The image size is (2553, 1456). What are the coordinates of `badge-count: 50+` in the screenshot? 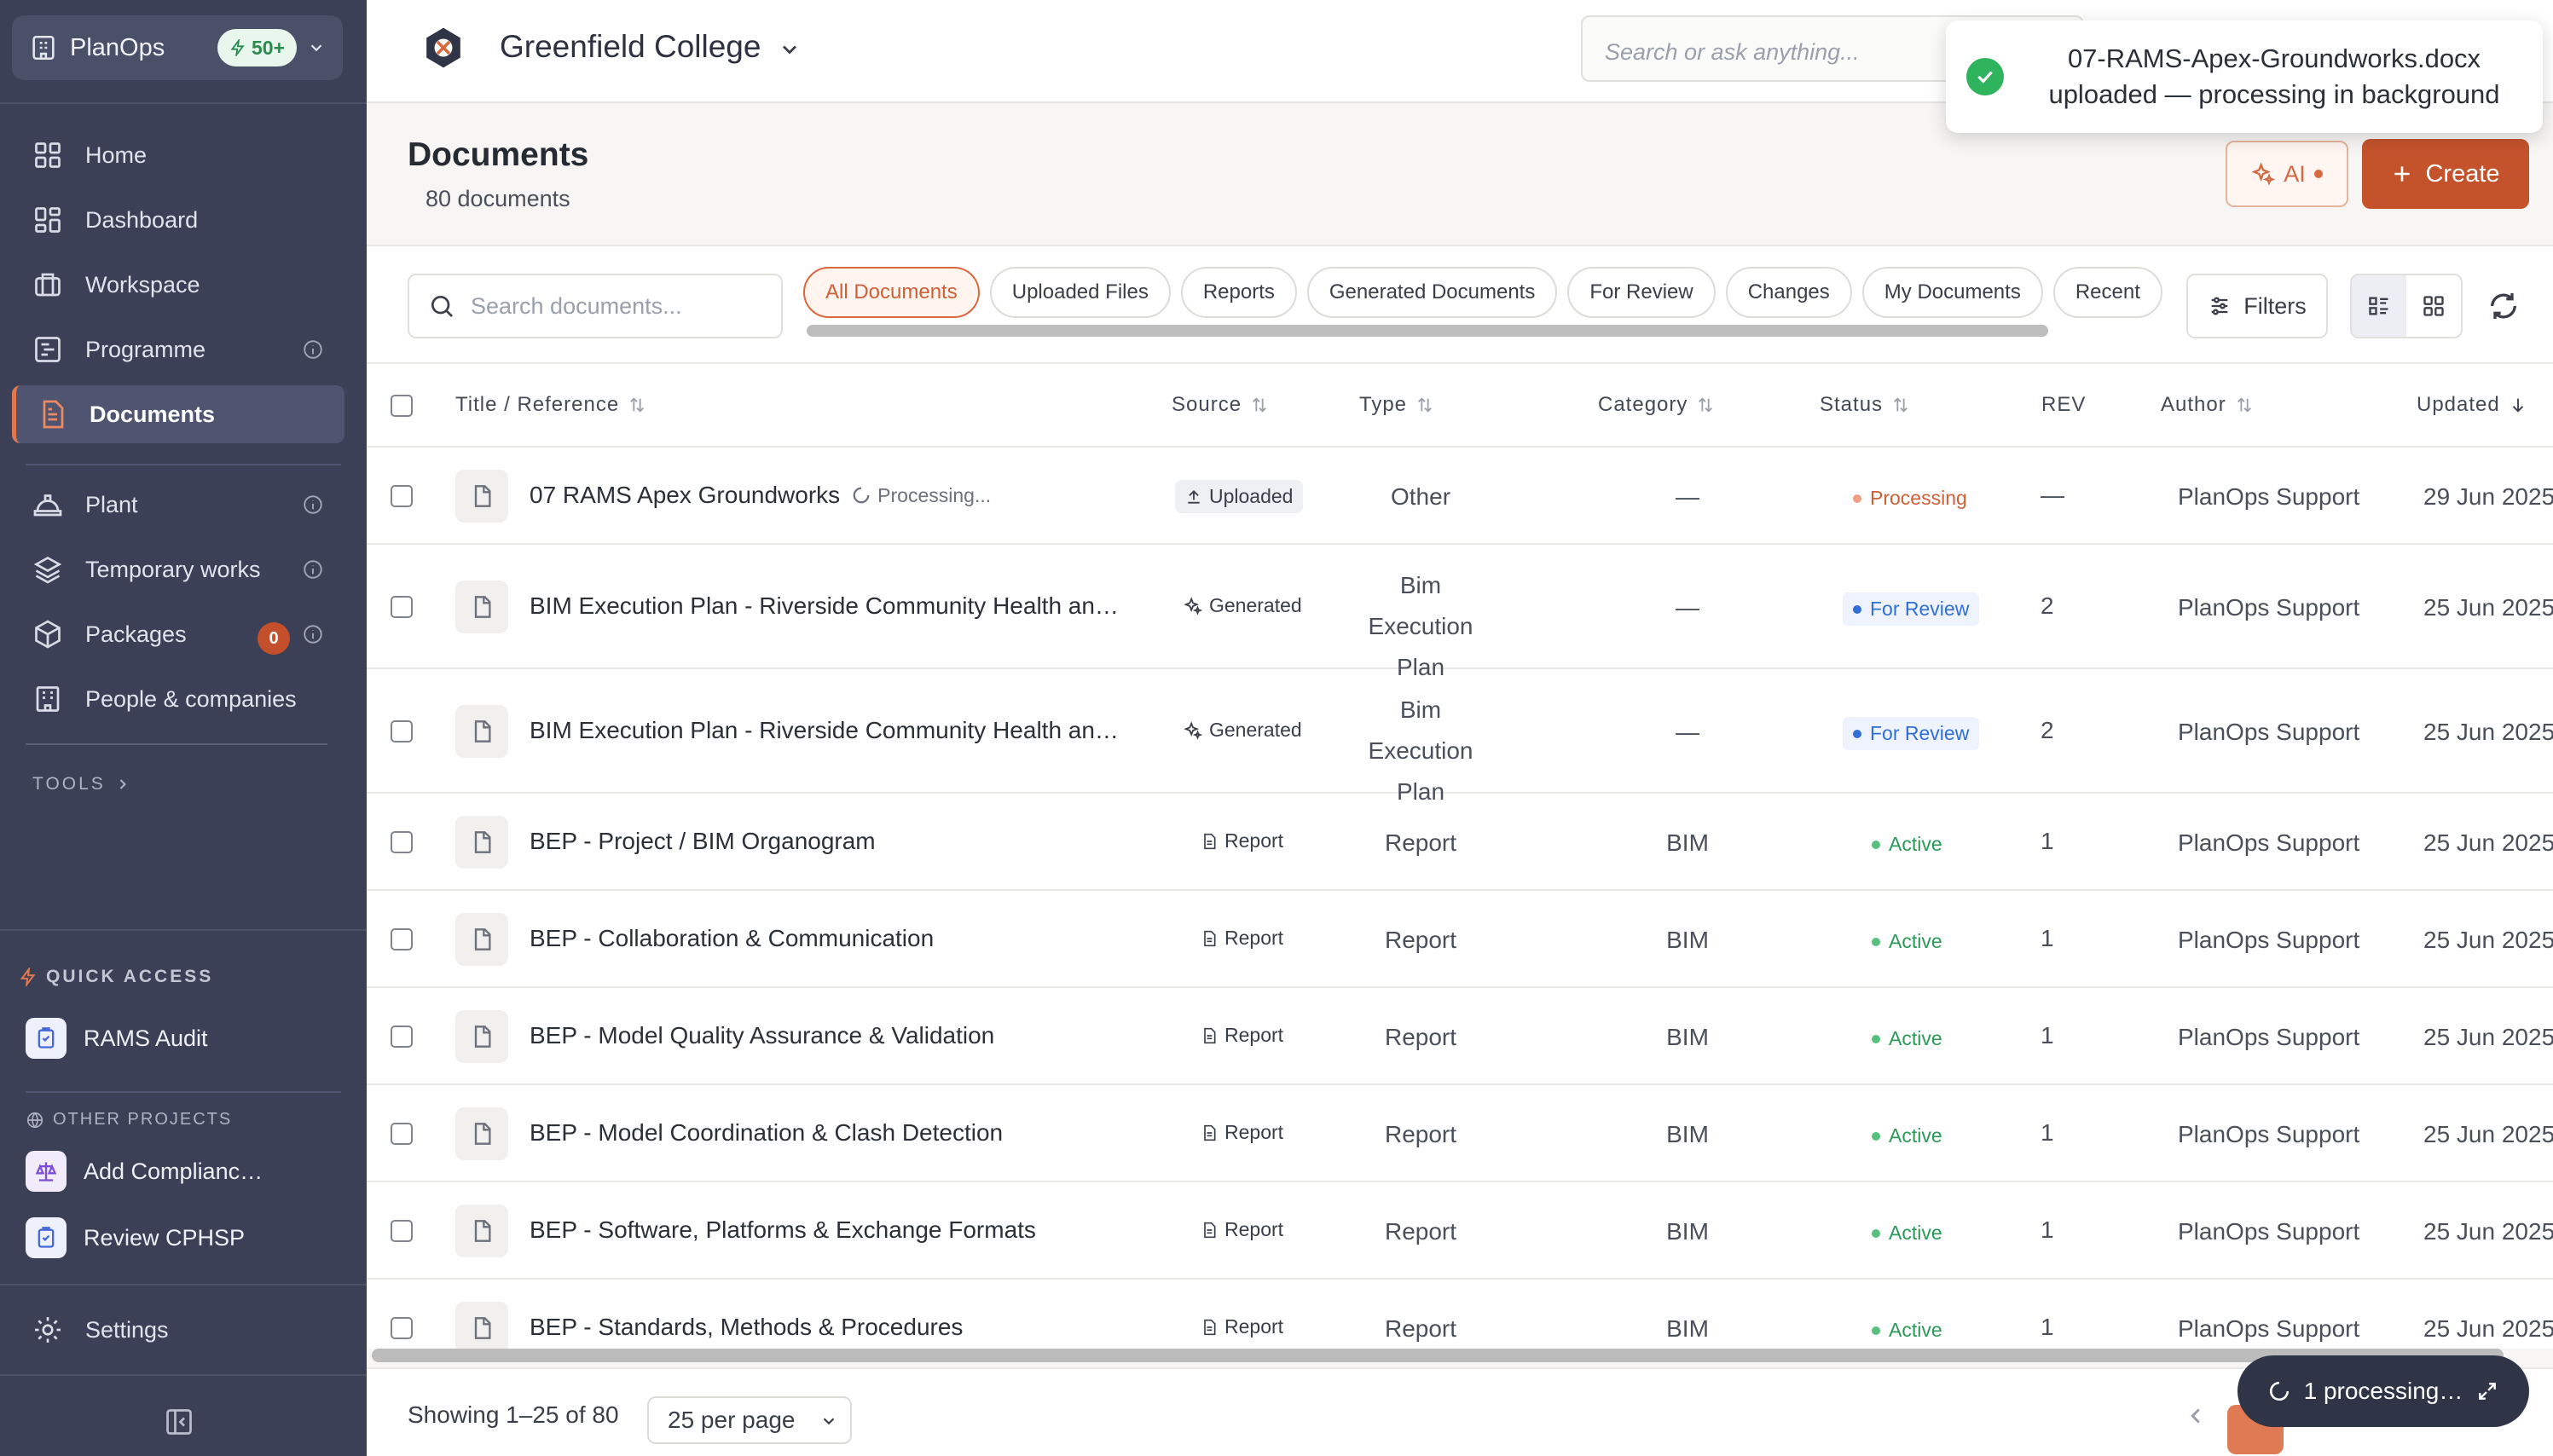 It's located at (268, 47).